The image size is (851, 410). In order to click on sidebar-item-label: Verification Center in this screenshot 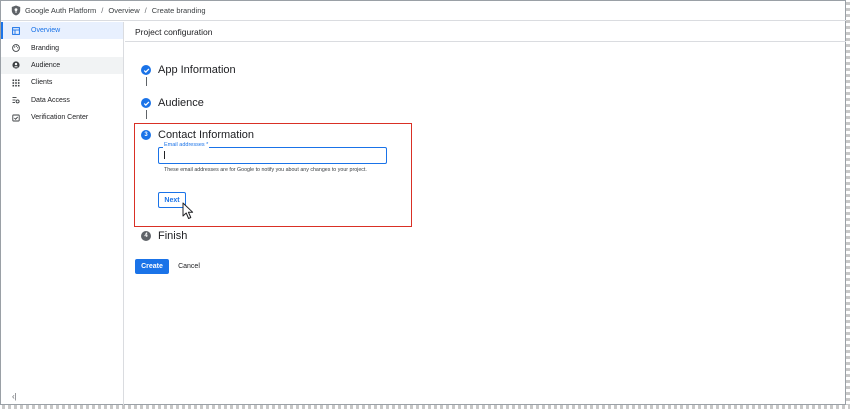, I will do `click(60, 118)`.